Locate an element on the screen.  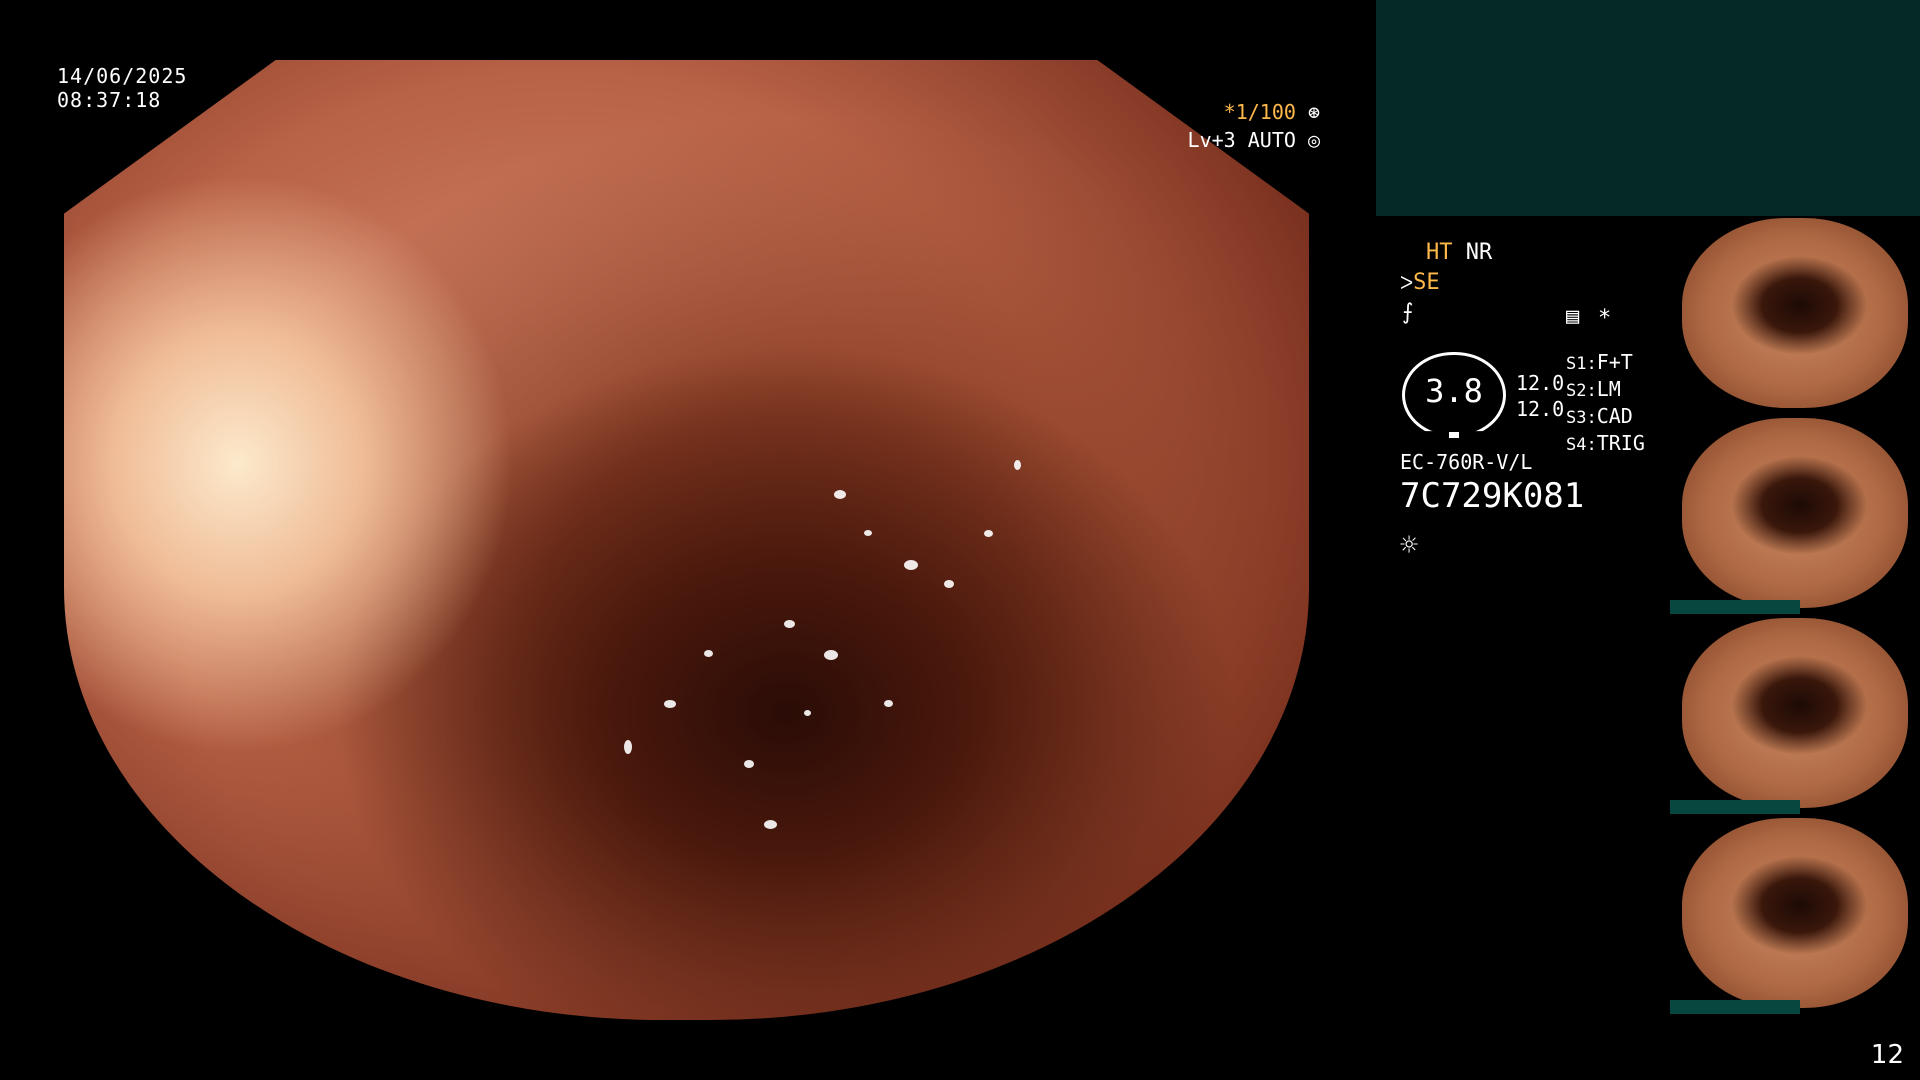
switch-3: S3:CAD is located at coordinates (1599, 416).